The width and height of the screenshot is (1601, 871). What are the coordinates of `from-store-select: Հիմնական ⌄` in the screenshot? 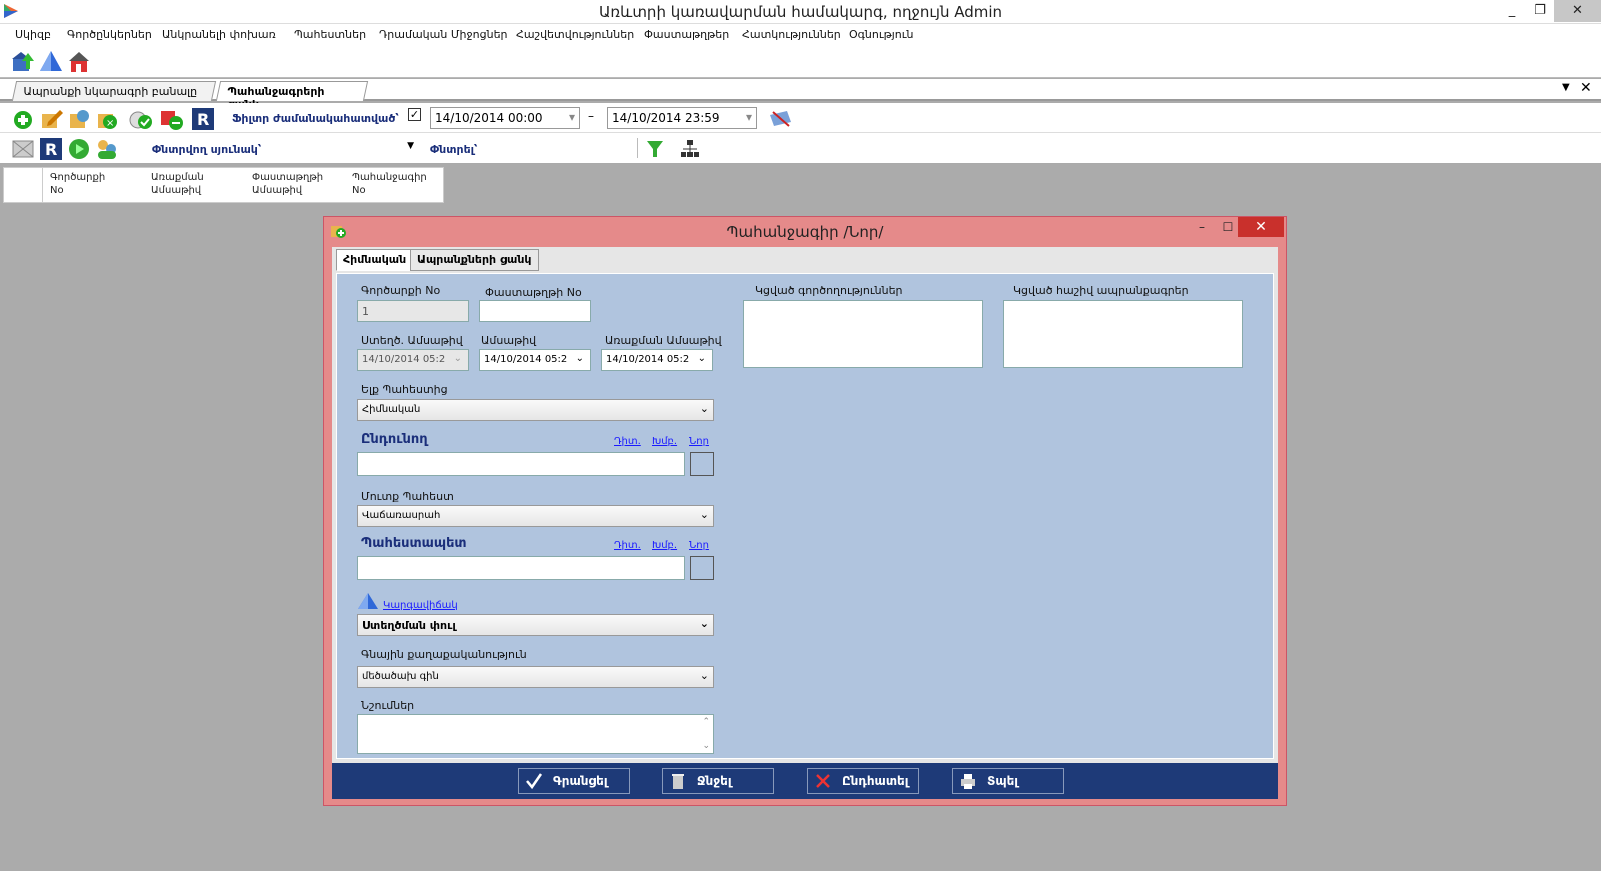 It's located at (535, 410).